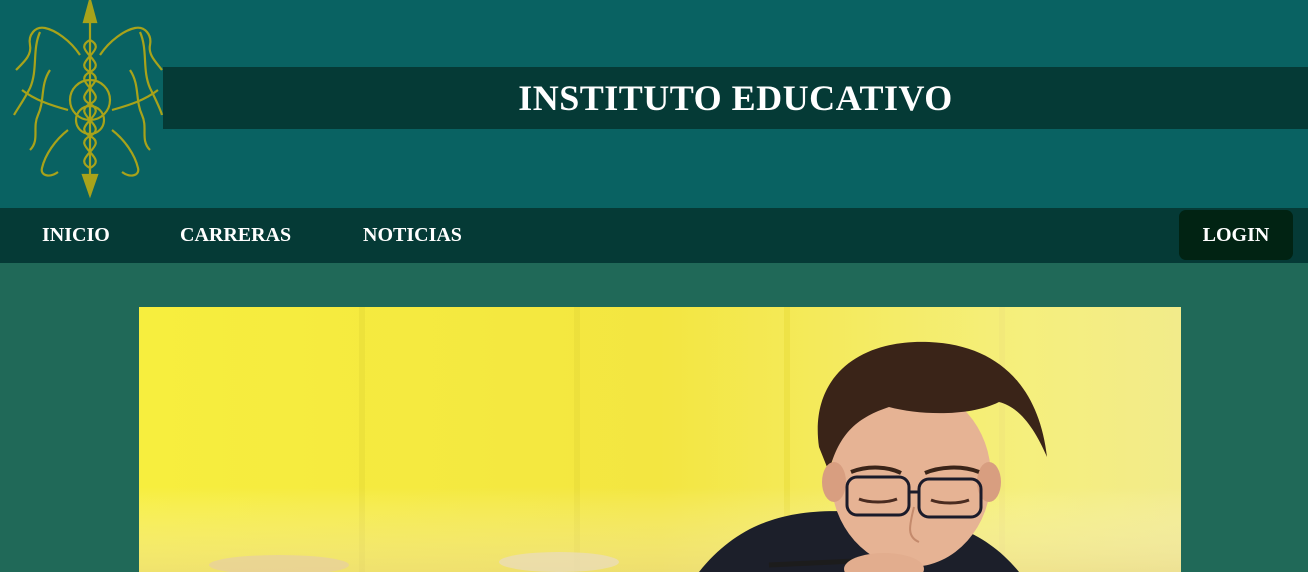 This screenshot has height=572, width=1308. What do you see at coordinates (654, 235) in the screenshot?
I see `main-navbar: INICIO CARRERAS NOTICIAS` at bounding box center [654, 235].